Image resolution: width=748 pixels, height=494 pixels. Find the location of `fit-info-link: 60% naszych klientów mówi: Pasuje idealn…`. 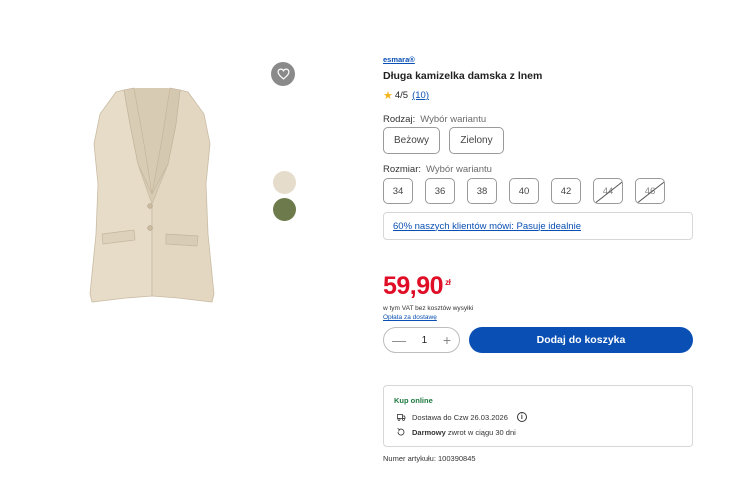

fit-info-link: 60% naszych klientów mówi: Pasuje idealn… is located at coordinates (487, 226).